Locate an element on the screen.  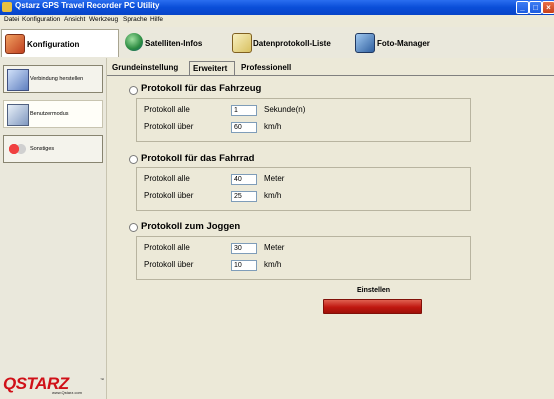
tab-foto-manager: Foto-Manager is located at coordinates (402, 42).